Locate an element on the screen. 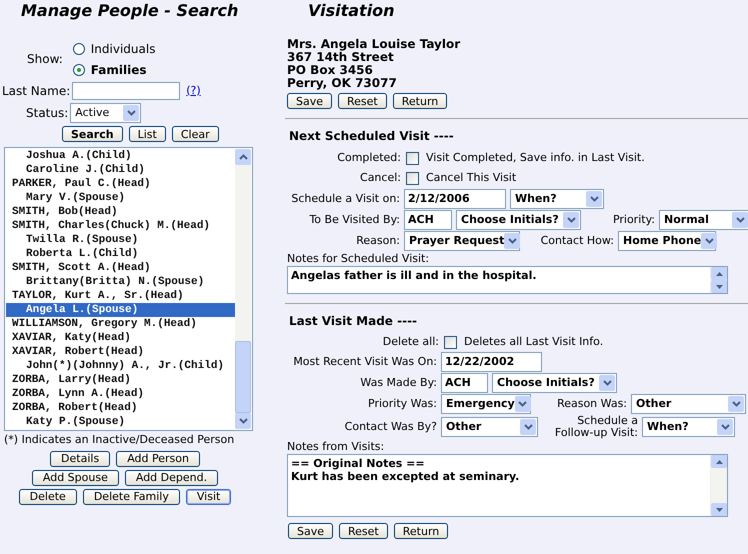 This screenshot has width=748, height=554. field-label: Cancel: is located at coordinates (380, 178).